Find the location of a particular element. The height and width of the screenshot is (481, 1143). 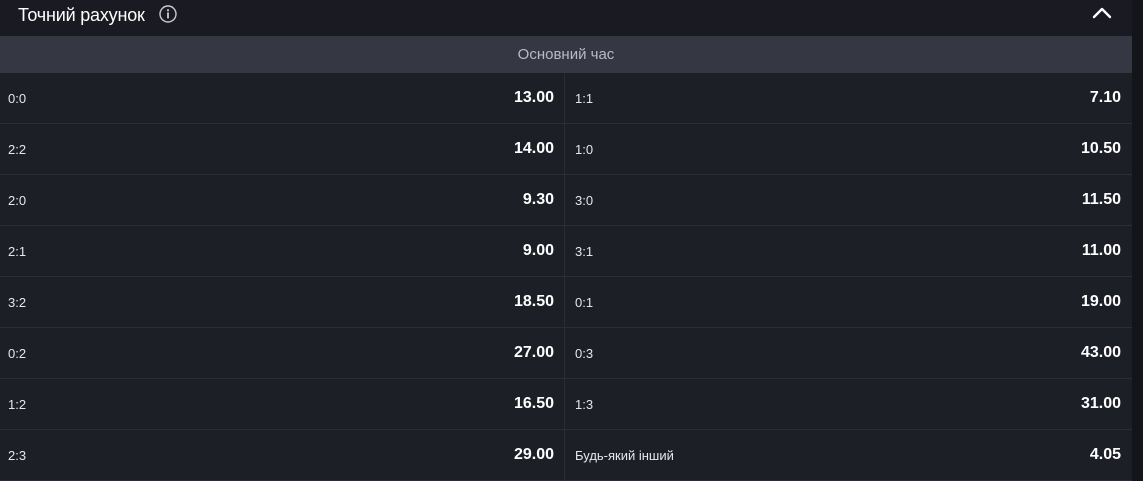

odds-cell: 1:3 31.00 is located at coordinates (848, 404).